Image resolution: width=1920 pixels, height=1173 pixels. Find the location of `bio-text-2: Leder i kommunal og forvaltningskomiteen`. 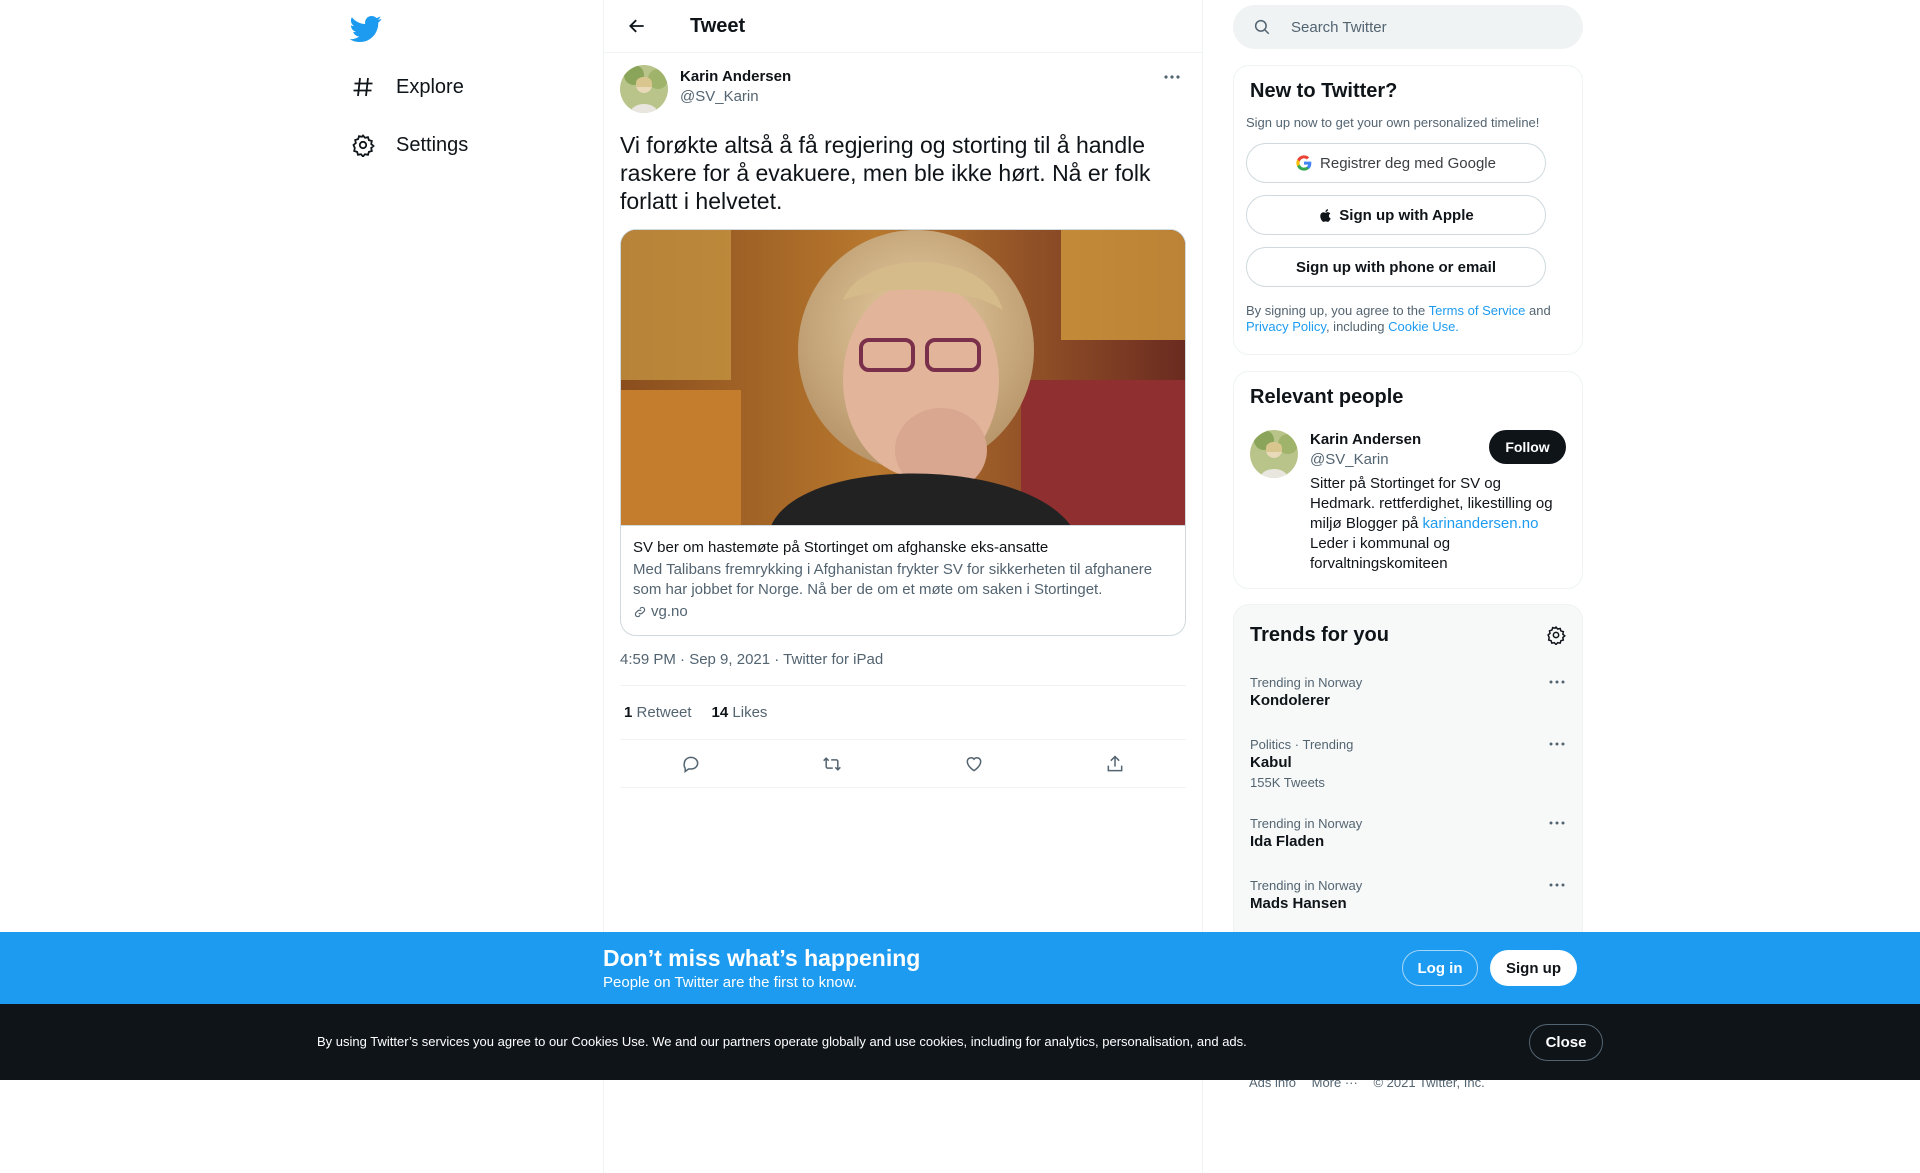

bio-text-2: Leder i kommunal og forvaltningskomiteen is located at coordinates (1380, 553).